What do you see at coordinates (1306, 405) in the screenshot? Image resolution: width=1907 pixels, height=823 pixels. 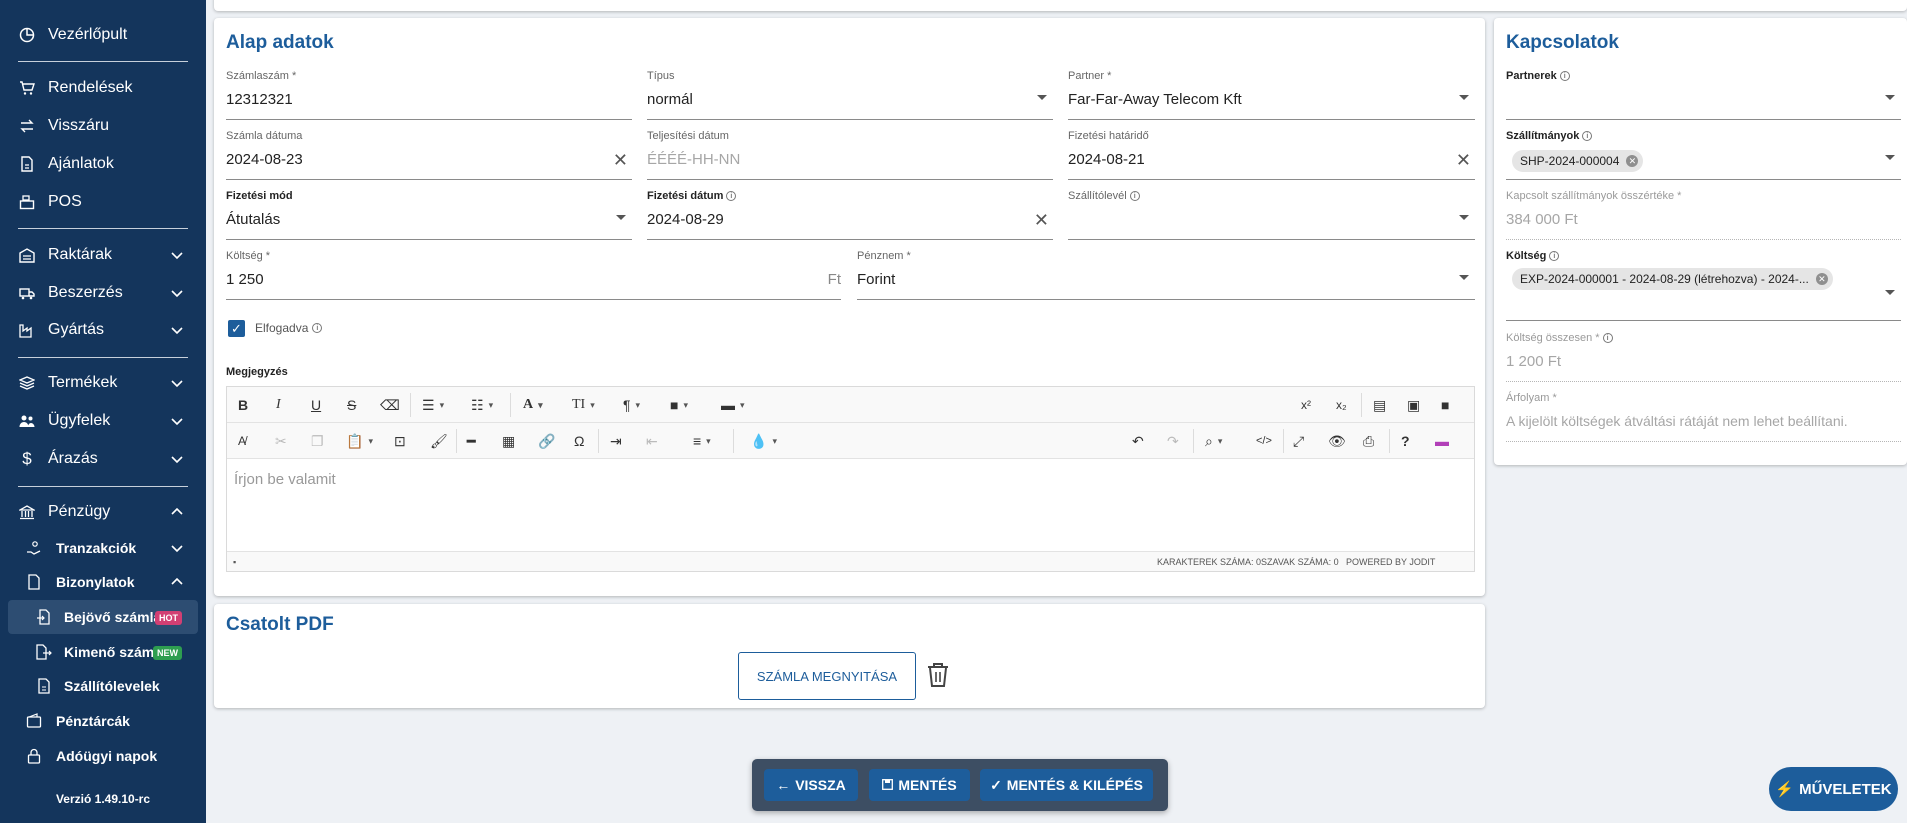 I see `superscript-button: x²` at bounding box center [1306, 405].